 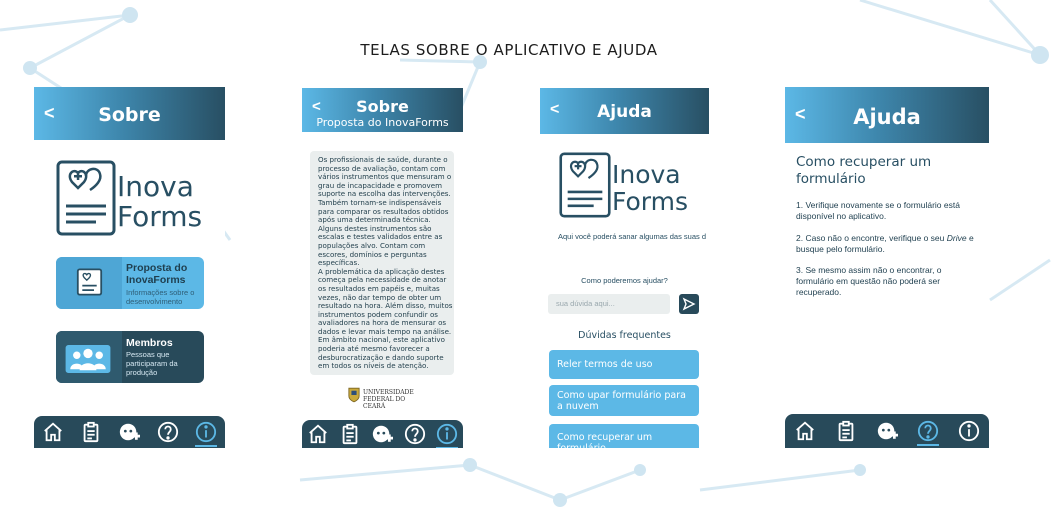 What do you see at coordinates (382, 122) in the screenshot?
I see `header-subtitle: Proposta do InovaForms` at bounding box center [382, 122].